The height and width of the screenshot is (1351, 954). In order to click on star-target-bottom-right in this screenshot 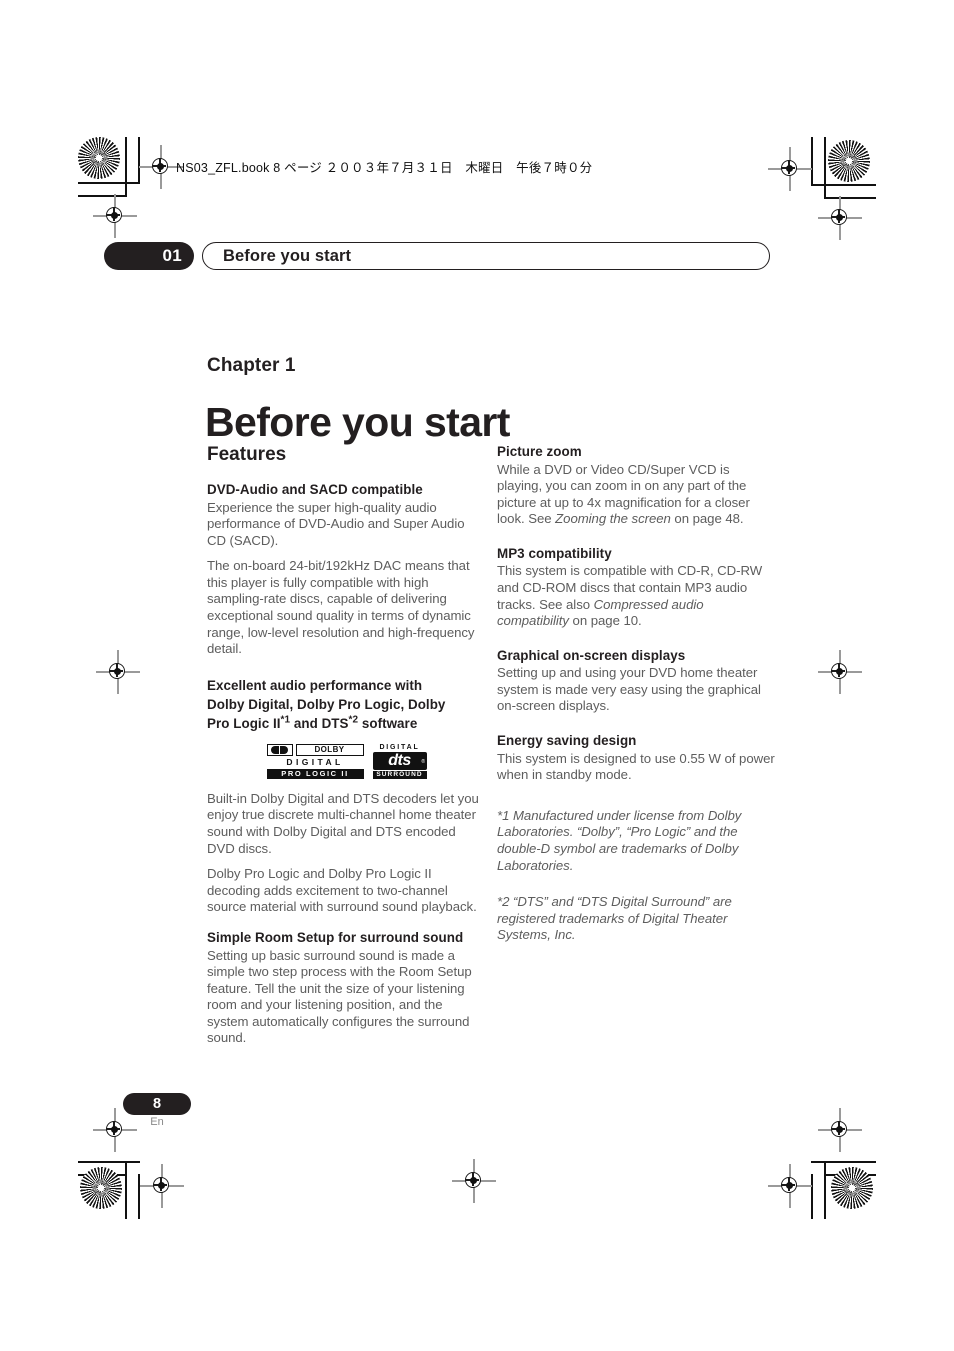, I will do `click(852, 1188)`.